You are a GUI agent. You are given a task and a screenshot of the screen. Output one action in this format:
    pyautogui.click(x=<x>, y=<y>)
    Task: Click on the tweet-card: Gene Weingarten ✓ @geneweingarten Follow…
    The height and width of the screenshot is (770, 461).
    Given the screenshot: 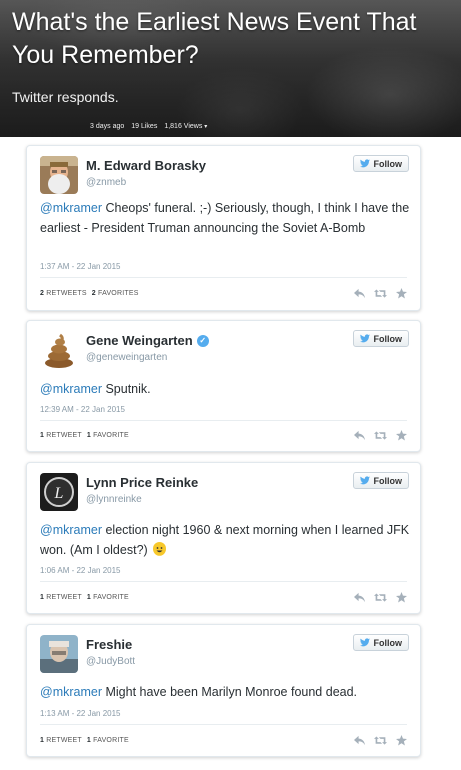 What is the action you would take?
    pyautogui.click(x=223, y=386)
    